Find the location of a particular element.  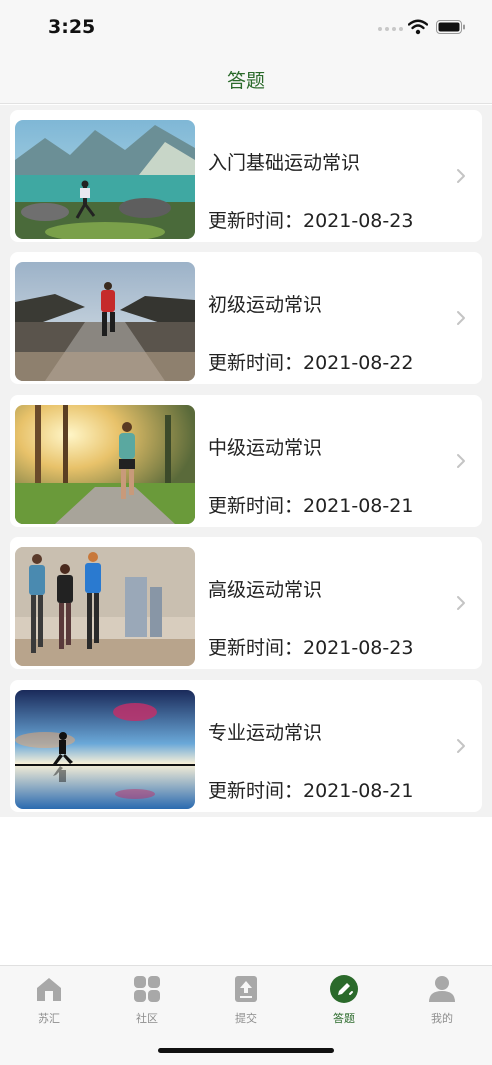

page-title: 答题 is located at coordinates (245, 81).